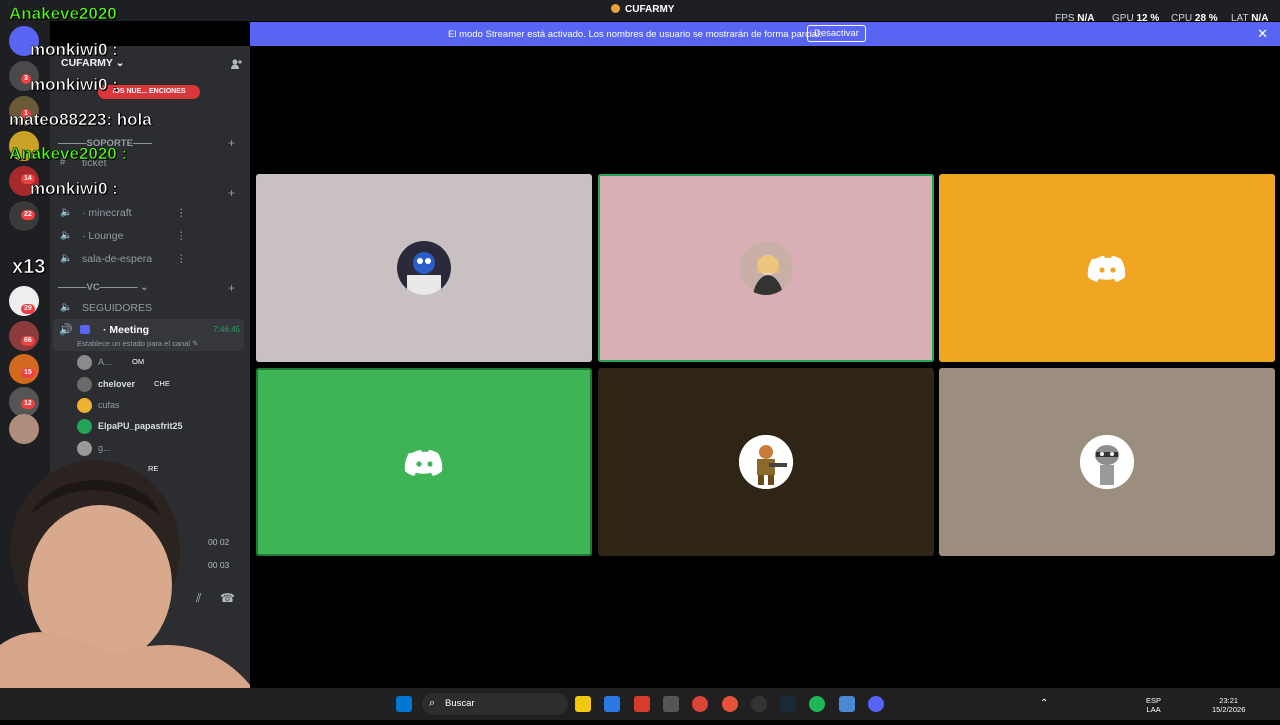 The width and height of the screenshot is (1280, 725). Describe the element at coordinates (150, 214) in the screenshot. I see `channel-minecraft: 🔈 · minecraft ⋮` at that location.